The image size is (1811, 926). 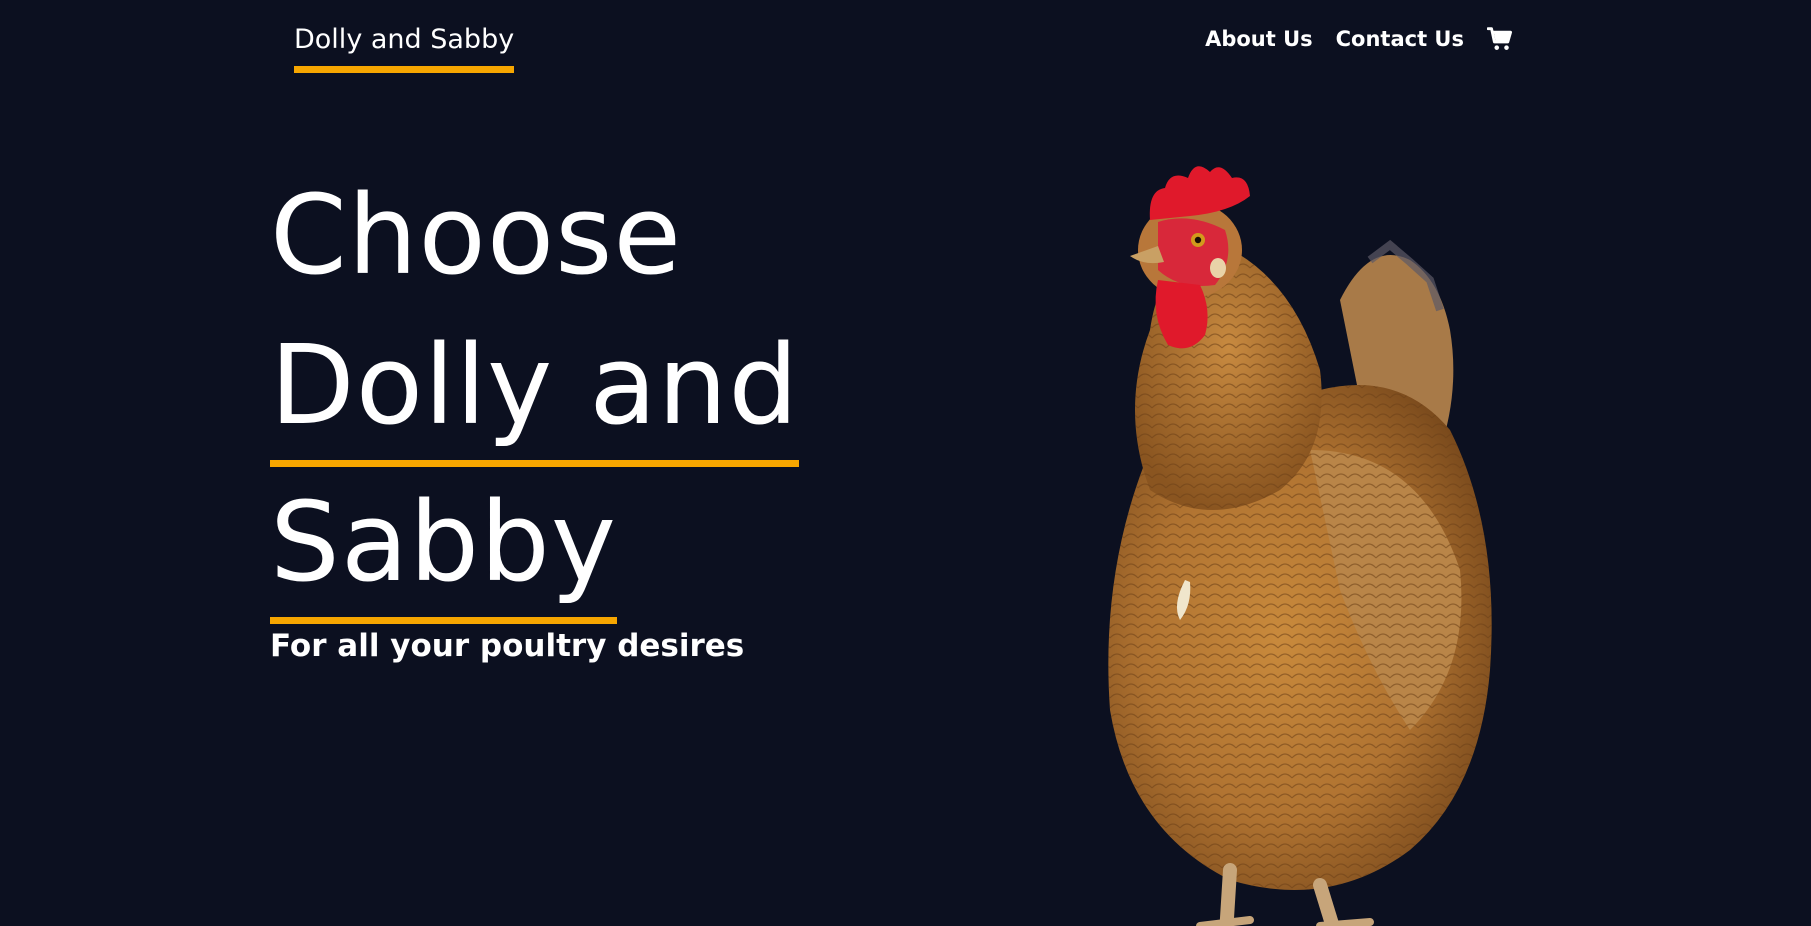 What do you see at coordinates (1500, 39) in the screenshot?
I see `shopping-cart-icon` at bounding box center [1500, 39].